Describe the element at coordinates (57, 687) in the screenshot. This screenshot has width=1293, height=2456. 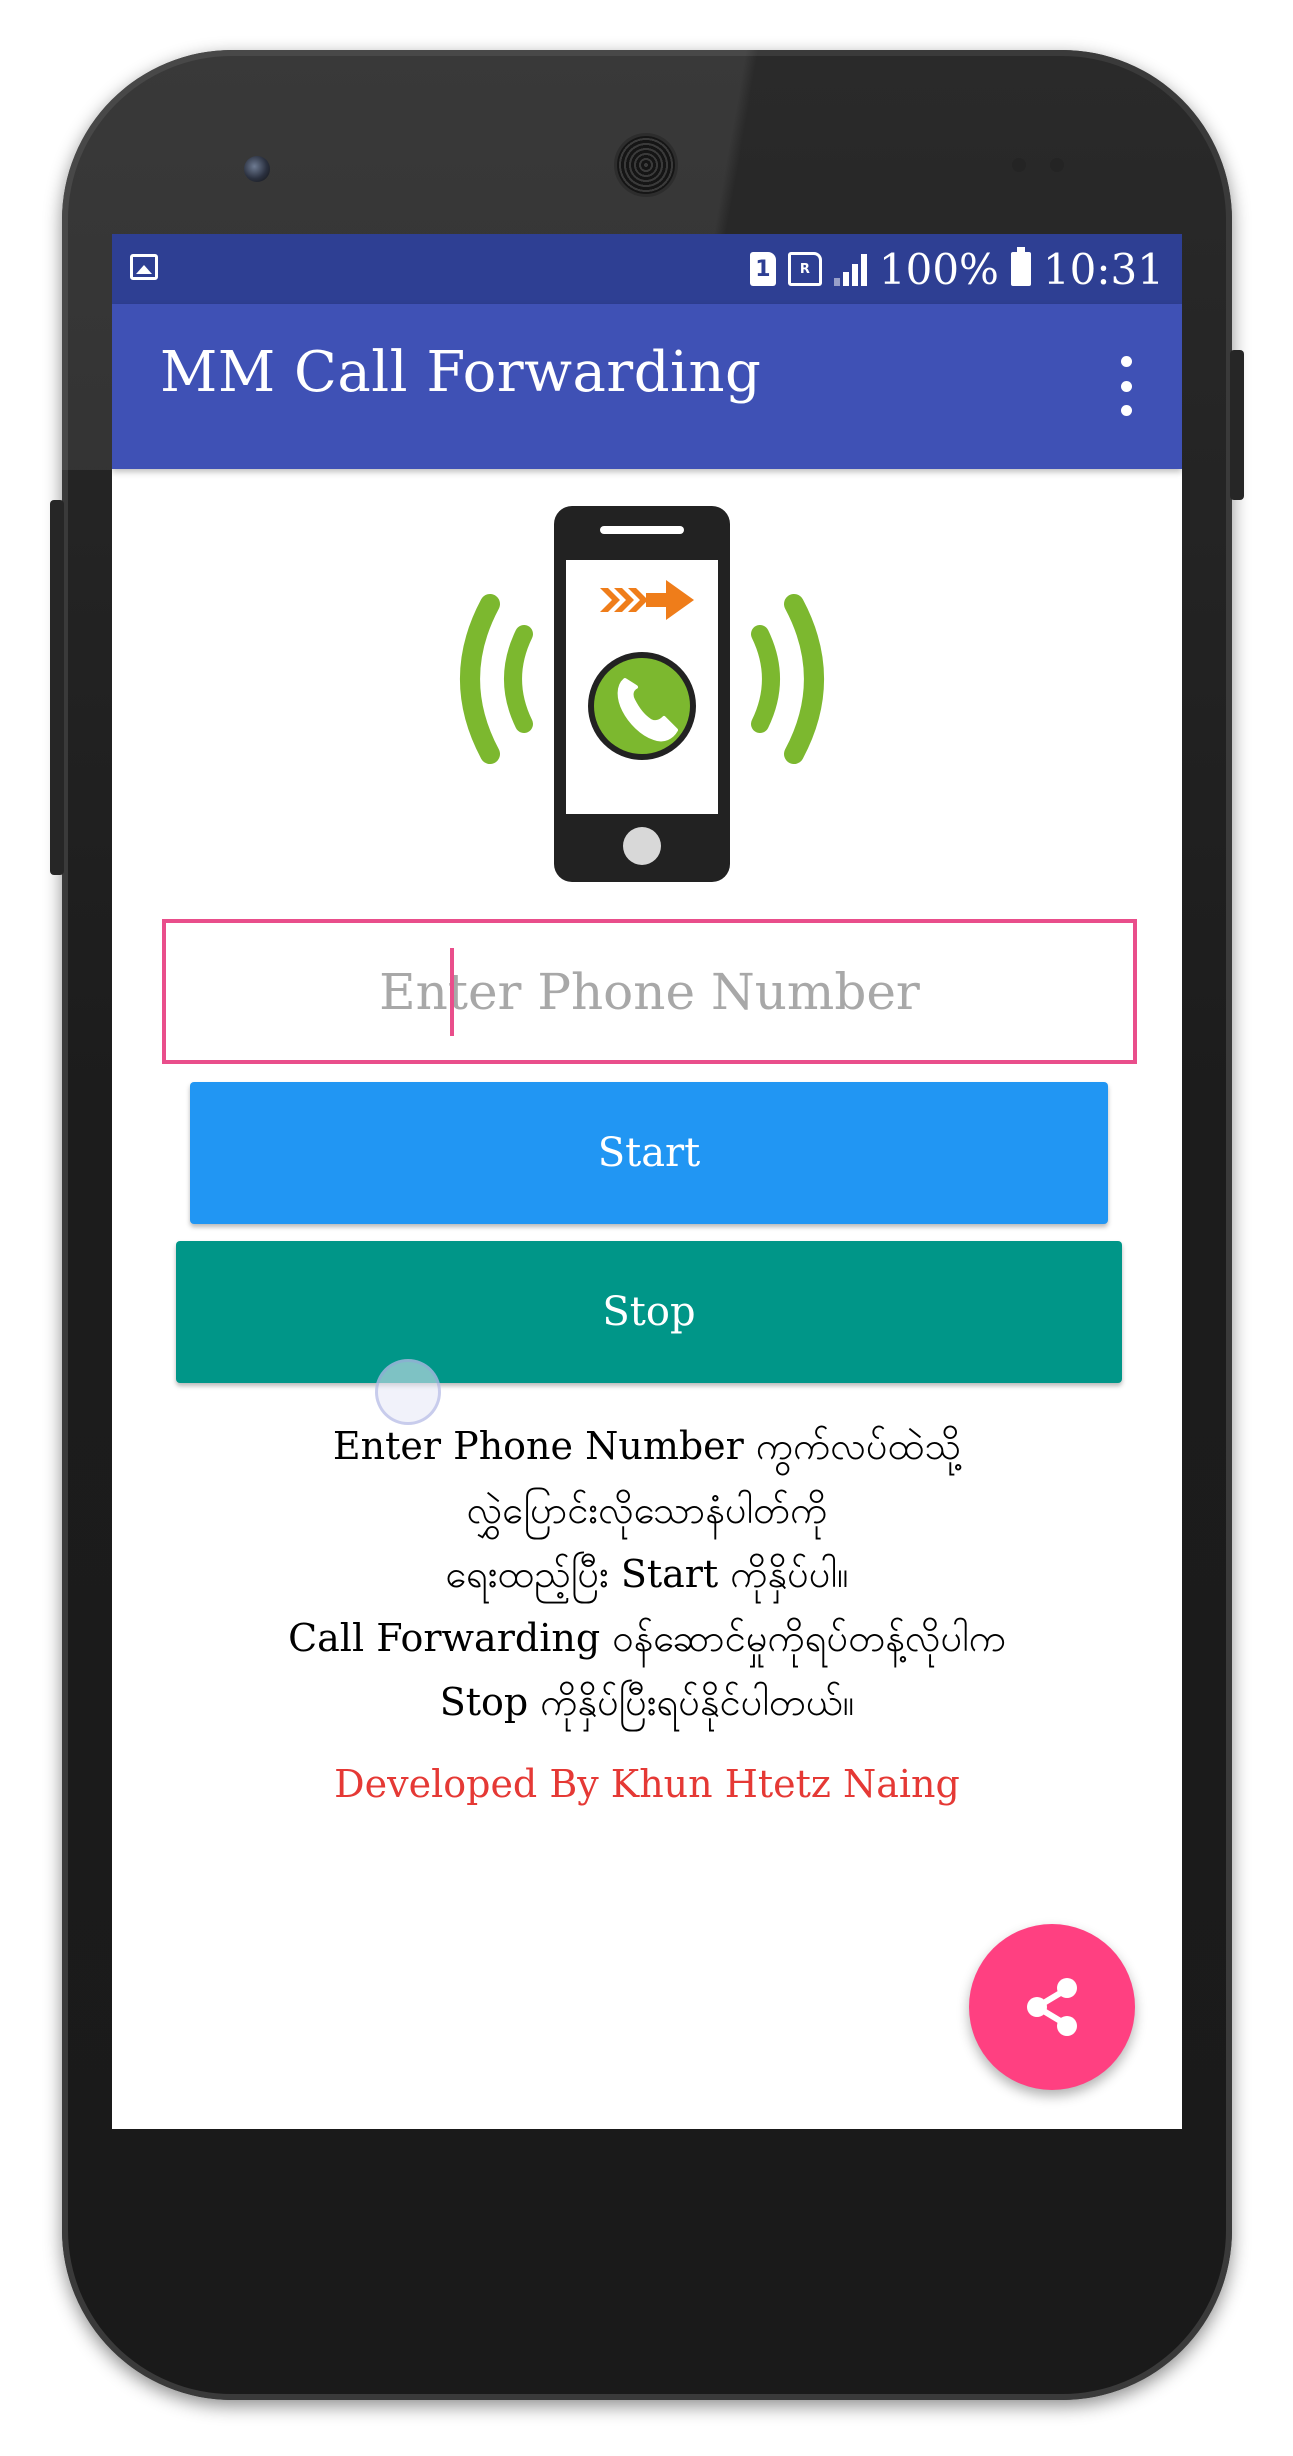
I see `volume-button` at that location.